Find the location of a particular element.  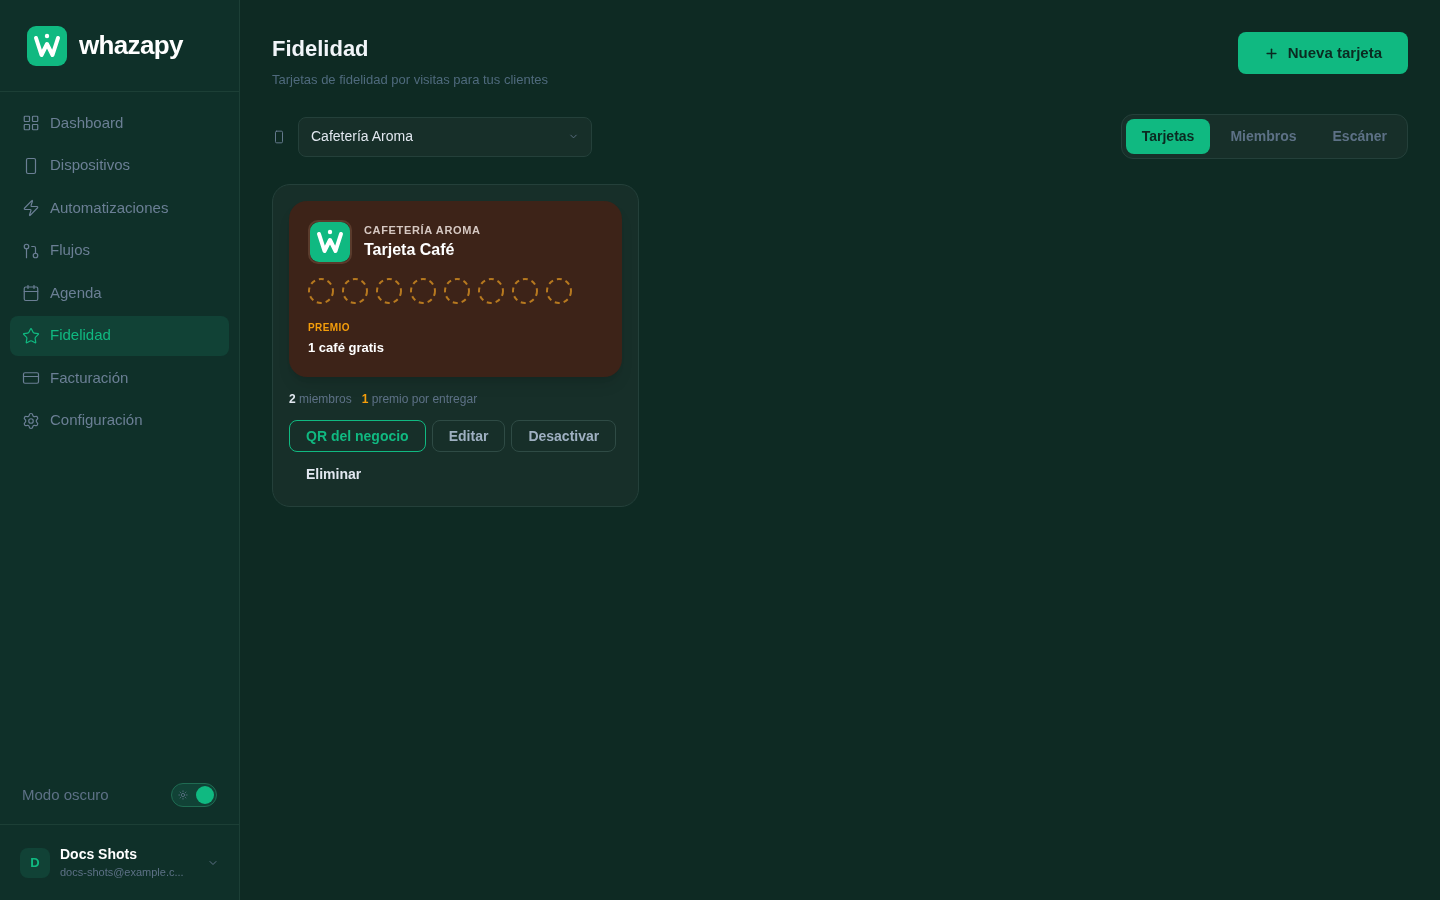

branch-icon is located at coordinates (31, 250).